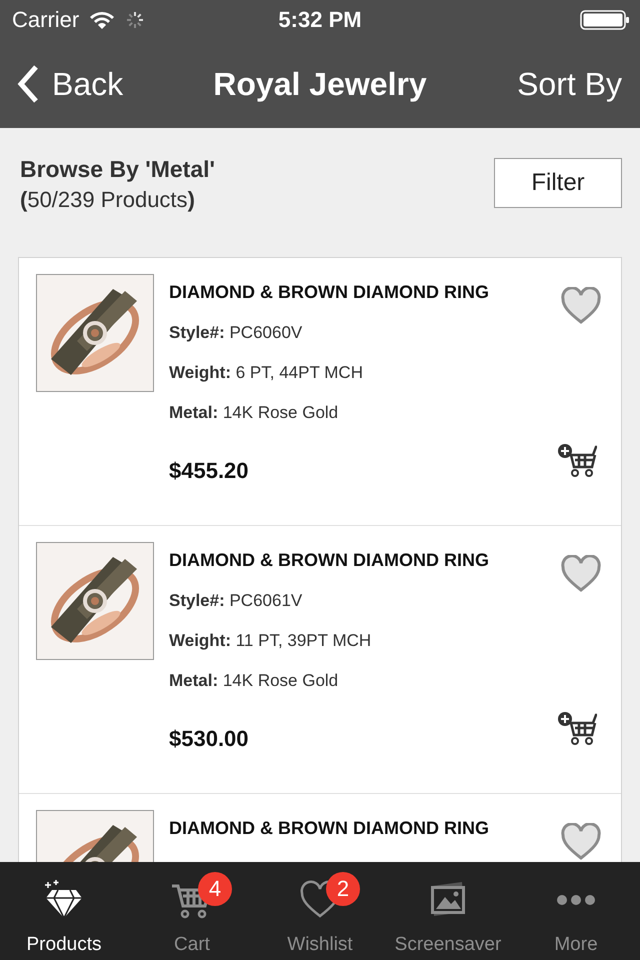  What do you see at coordinates (64, 911) in the screenshot?
I see `tab: Products` at bounding box center [64, 911].